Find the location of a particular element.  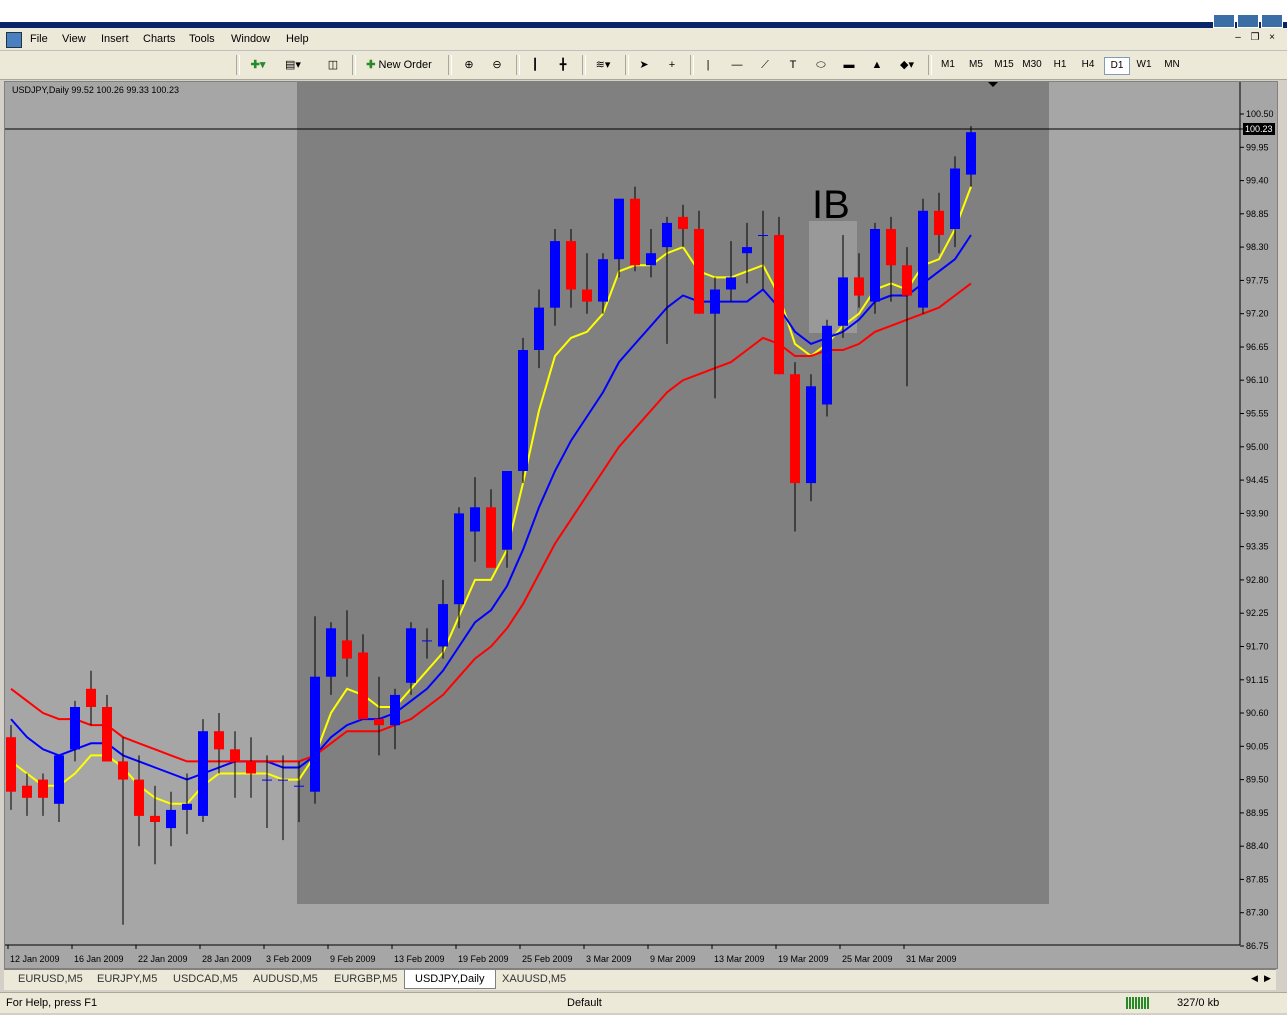

zoom-in-icon: ⊕ is located at coordinates (469, 65).